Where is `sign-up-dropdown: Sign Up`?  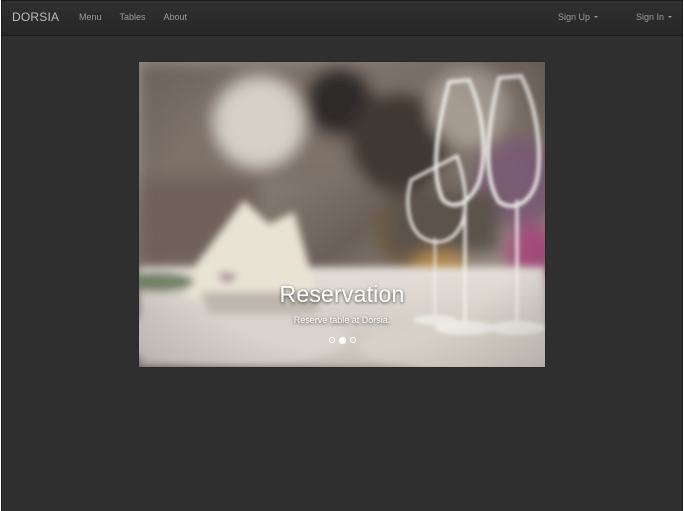
sign-up-dropdown: Sign Up is located at coordinates (578, 17).